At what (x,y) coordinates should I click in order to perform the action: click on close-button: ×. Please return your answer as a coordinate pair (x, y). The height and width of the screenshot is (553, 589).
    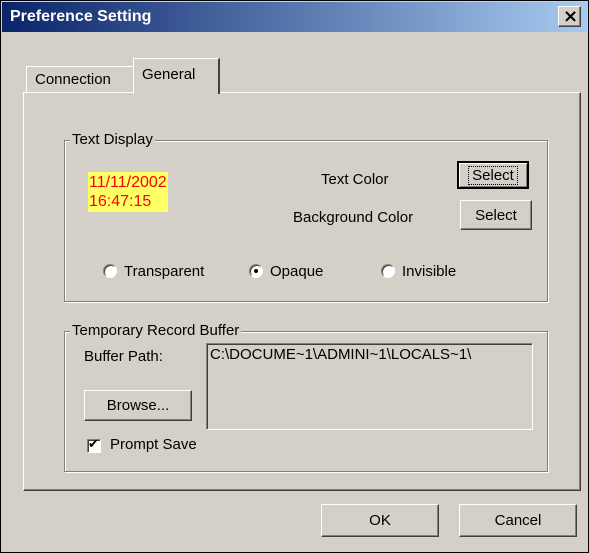
    Looking at the image, I should click on (569, 16).